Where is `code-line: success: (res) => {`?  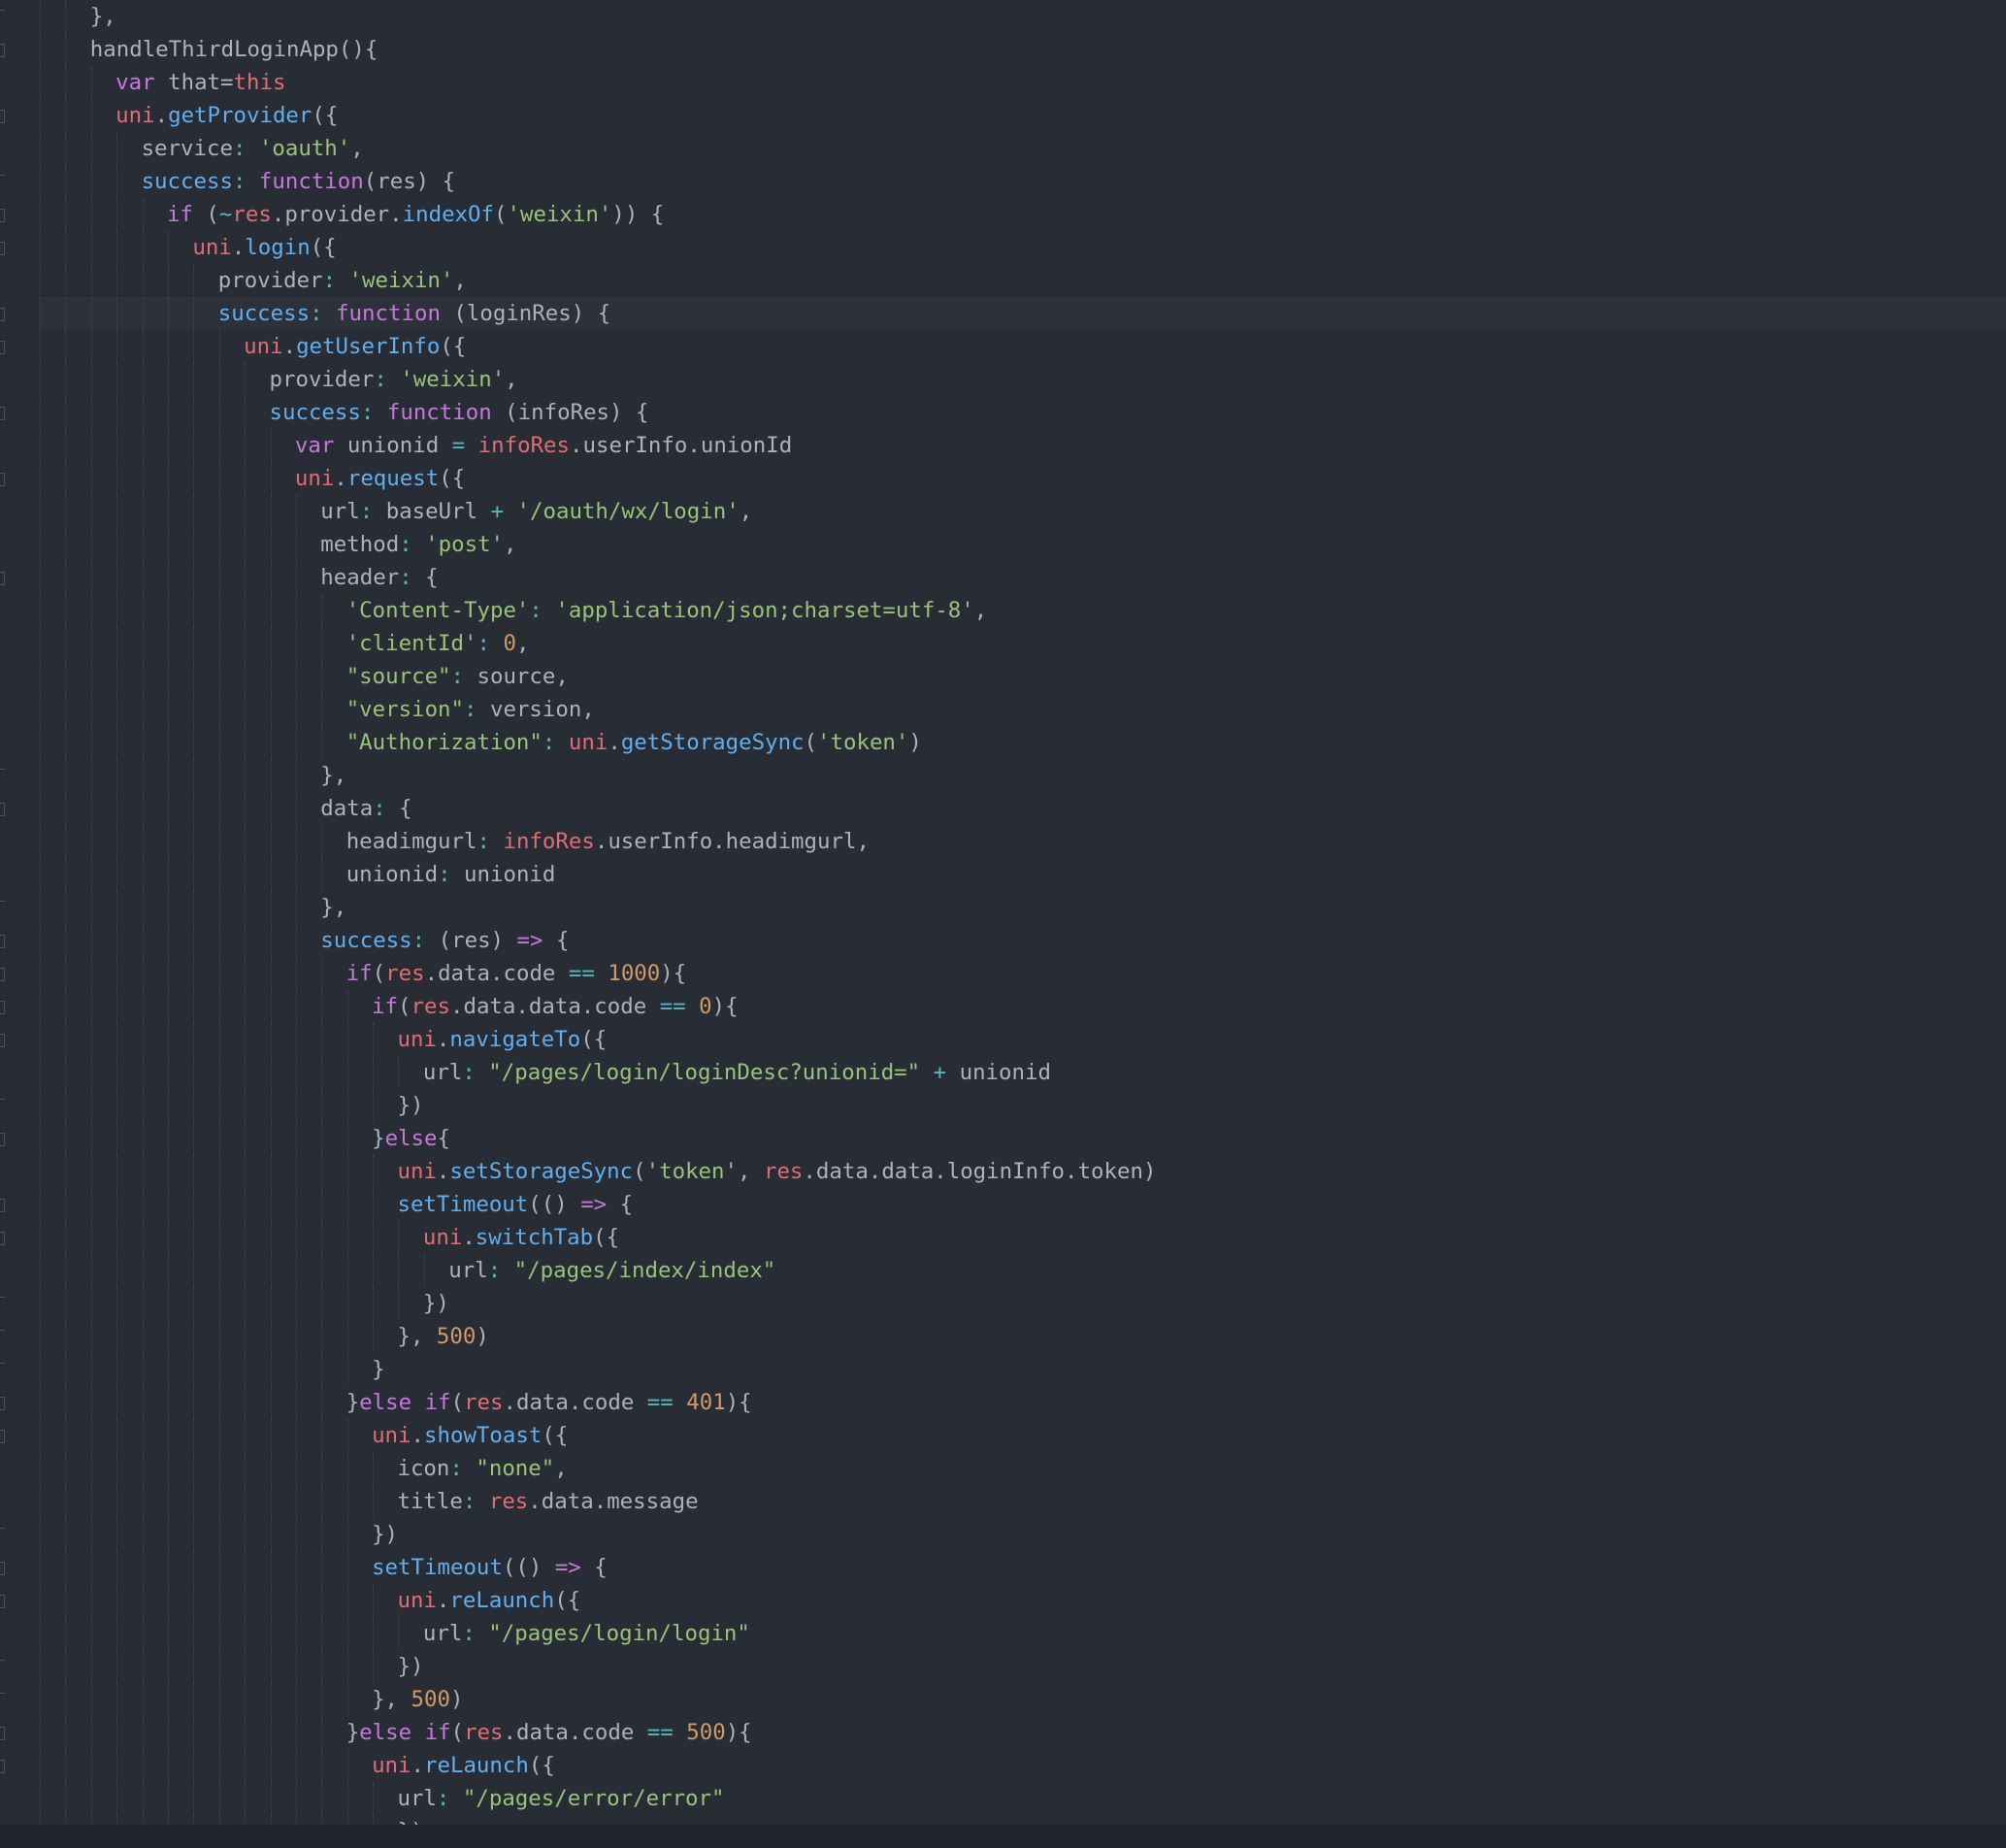
code-line: success: (res) => { is located at coordinates (304, 940).